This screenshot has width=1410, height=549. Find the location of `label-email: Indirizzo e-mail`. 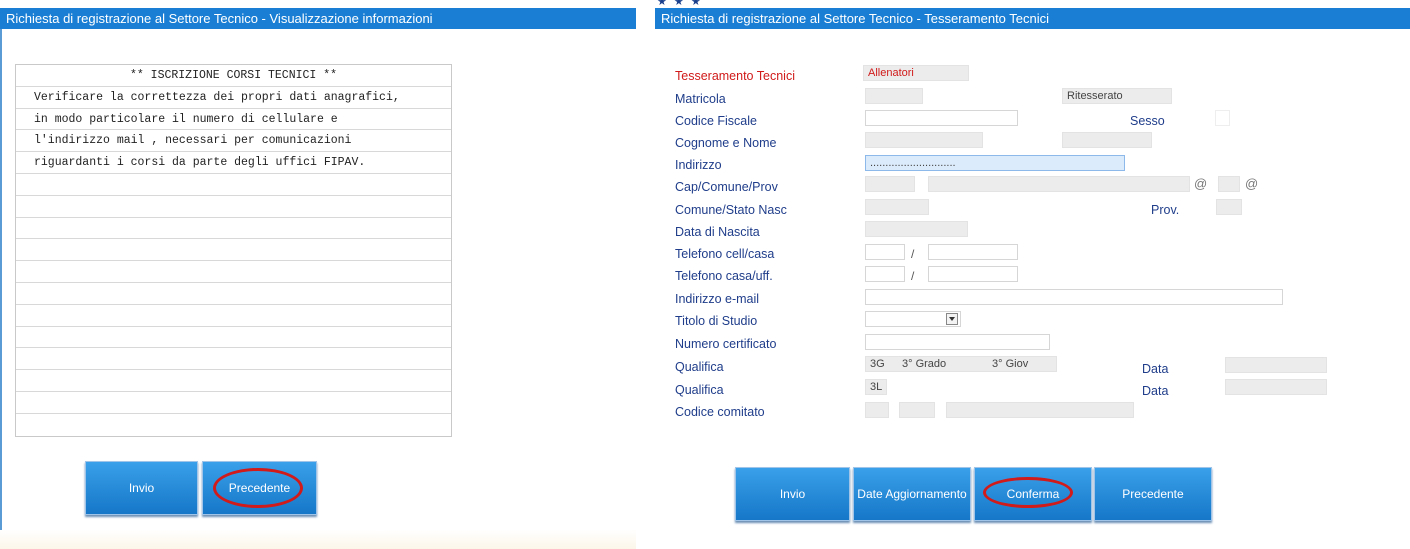

label-email: Indirizzo e-mail is located at coordinates (717, 299).